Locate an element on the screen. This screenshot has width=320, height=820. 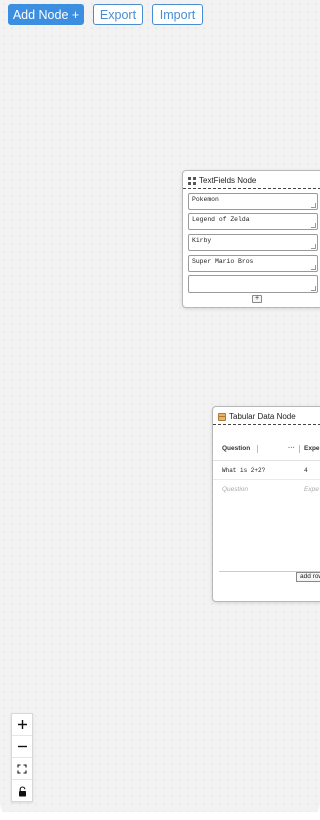
column-menu-icon: ··· is located at coordinates (291, 448).